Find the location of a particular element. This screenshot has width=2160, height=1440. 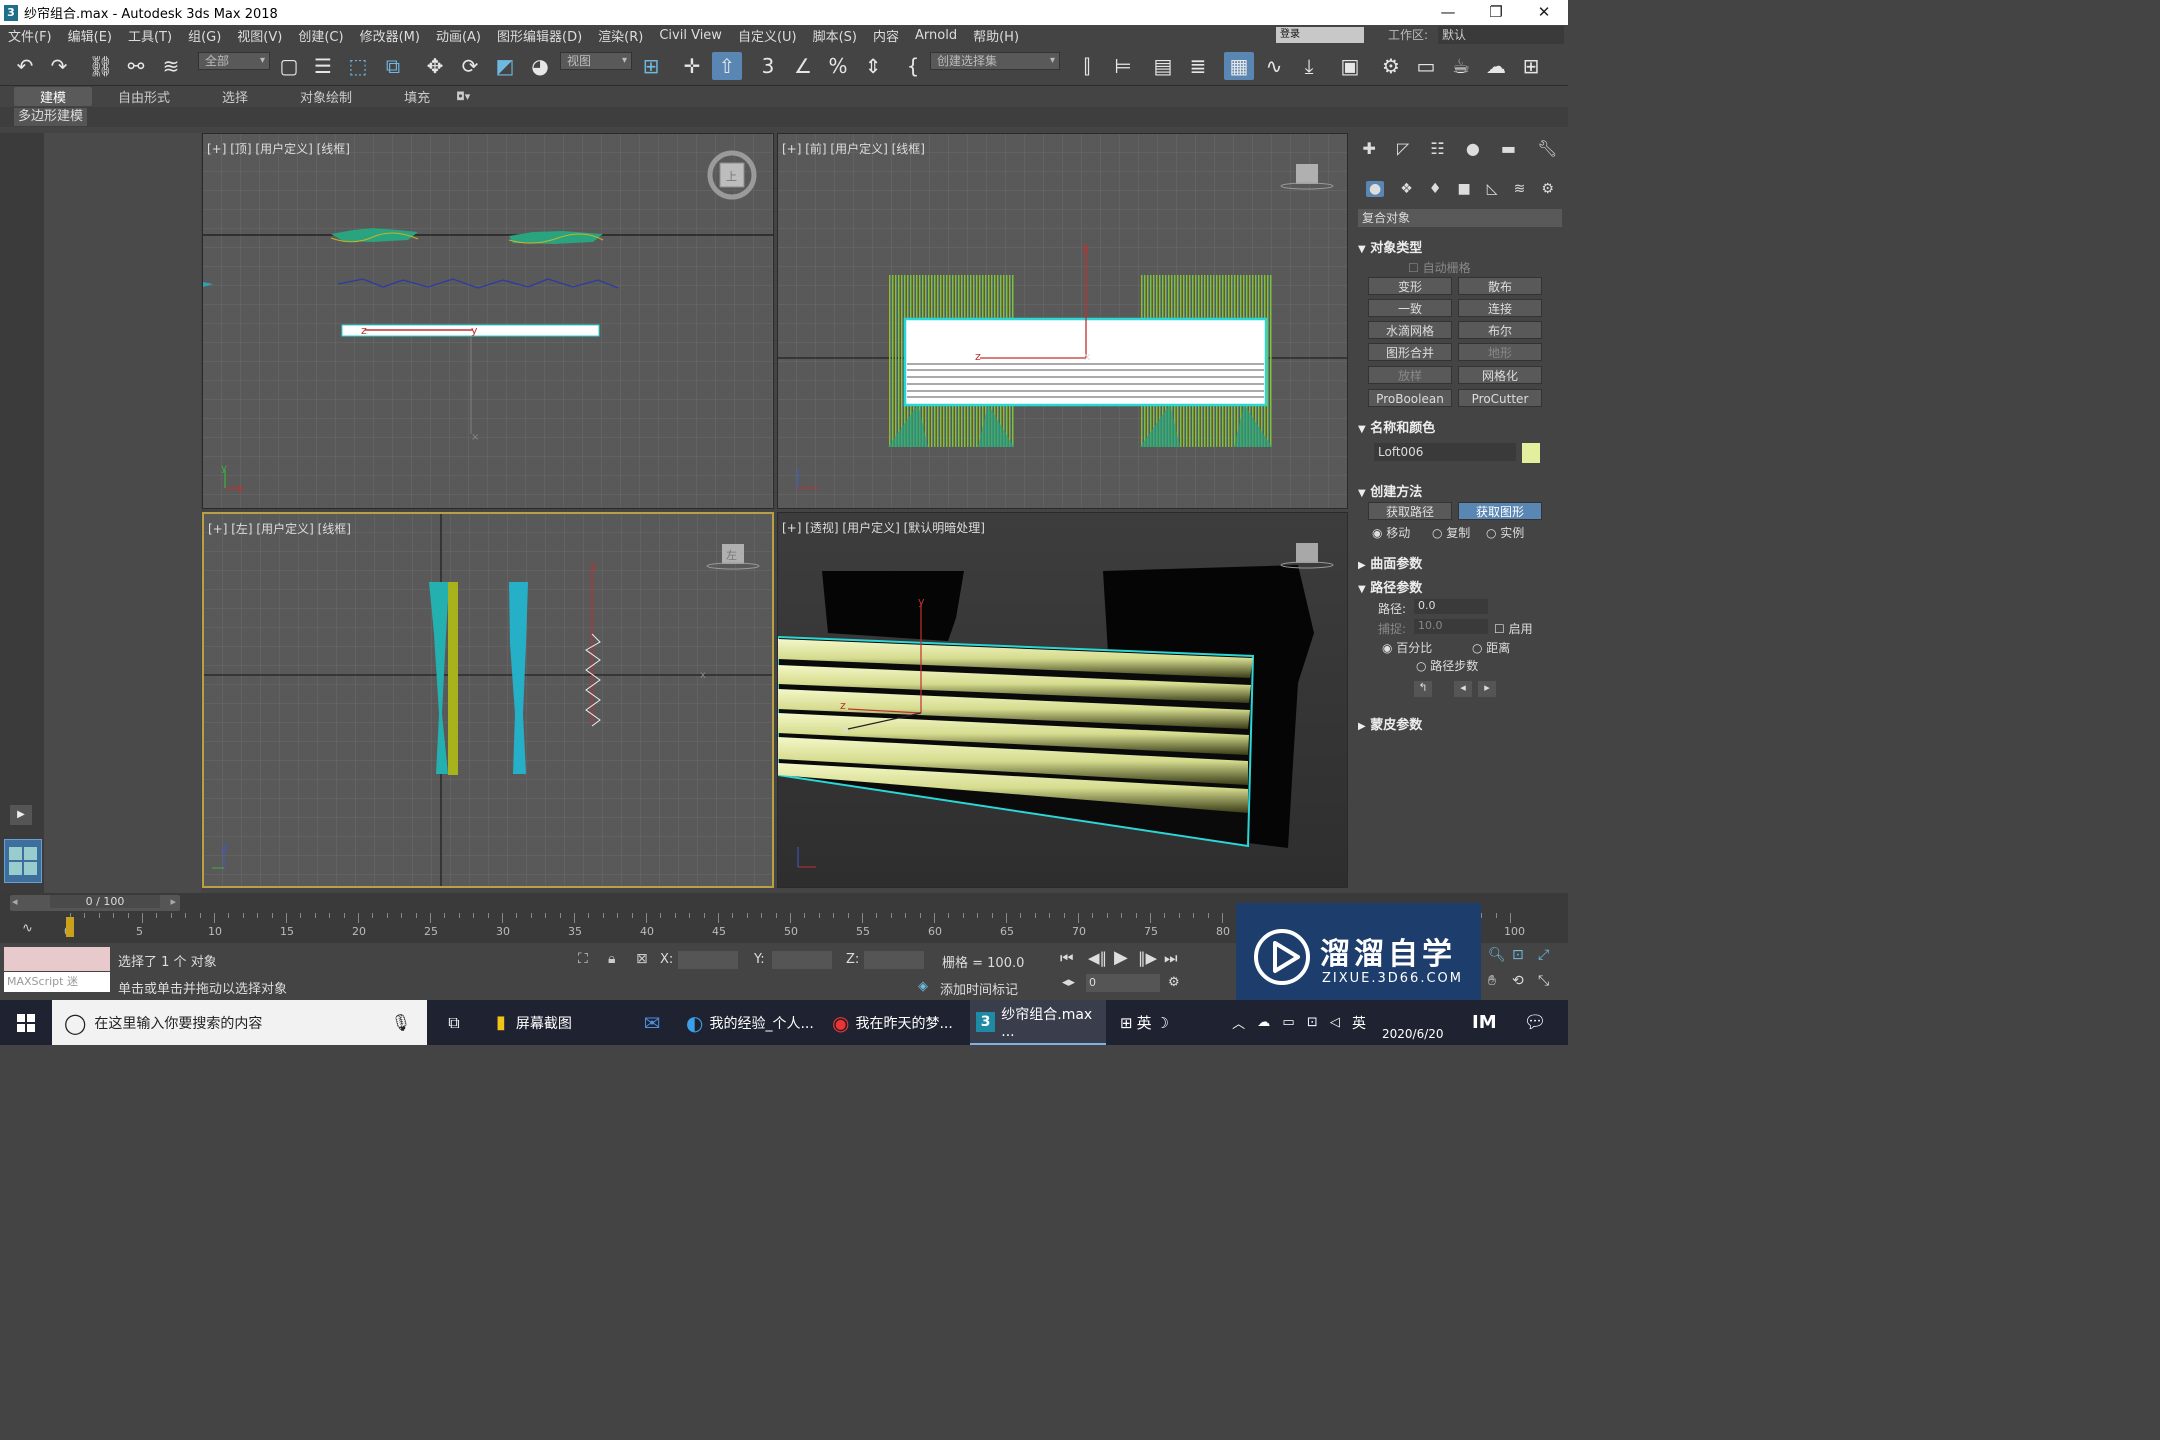

viewport-label: [+] [透视] [用户定义] [默认明暗处理] is located at coordinates (883, 527).